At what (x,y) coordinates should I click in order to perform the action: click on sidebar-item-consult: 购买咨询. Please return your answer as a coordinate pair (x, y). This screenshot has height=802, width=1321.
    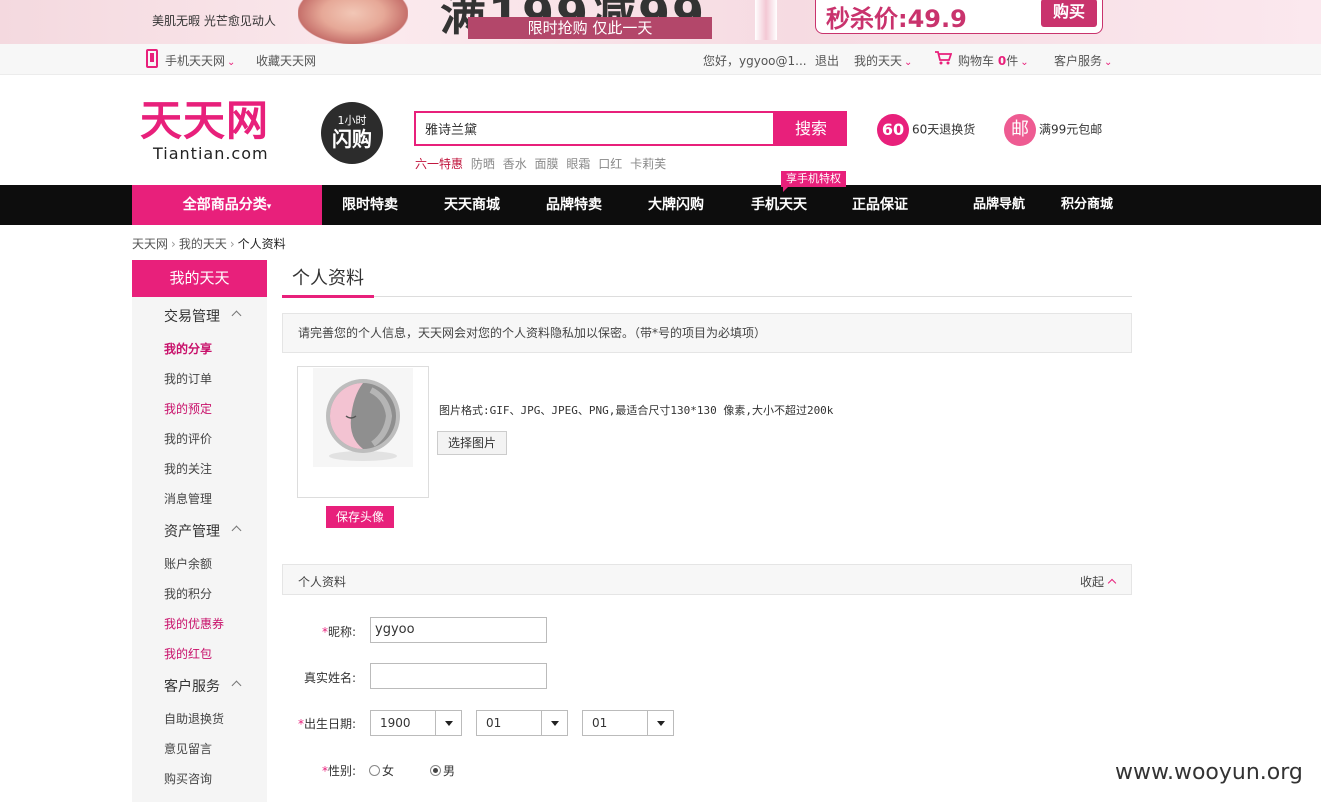
    Looking at the image, I should click on (188, 778).